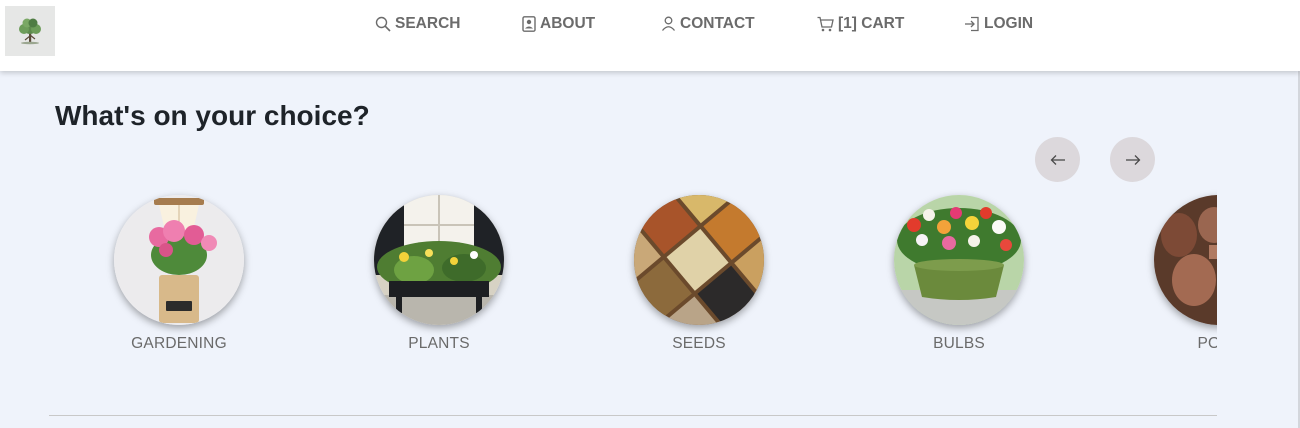  What do you see at coordinates (633, 415) in the screenshot?
I see `section-divider` at bounding box center [633, 415].